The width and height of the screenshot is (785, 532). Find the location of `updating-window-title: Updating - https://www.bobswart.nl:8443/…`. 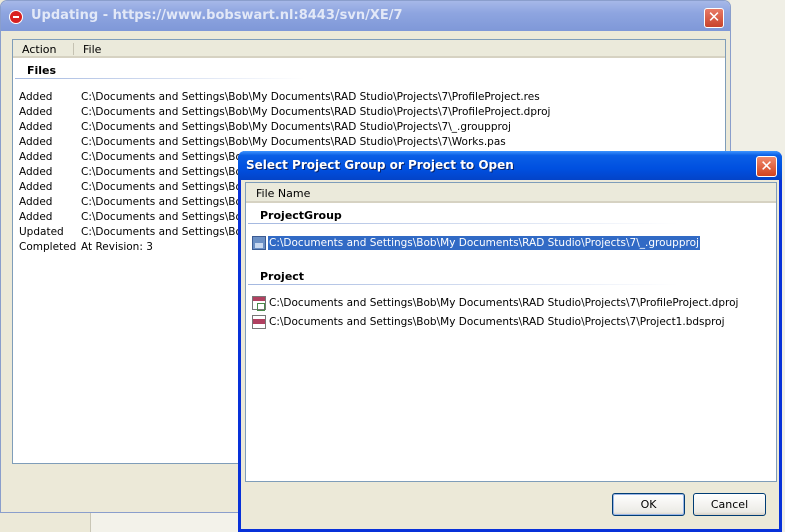

updating-window-title: Updating - https://www.bobswart.nl:8443/… is located at coordinates (217, 15).